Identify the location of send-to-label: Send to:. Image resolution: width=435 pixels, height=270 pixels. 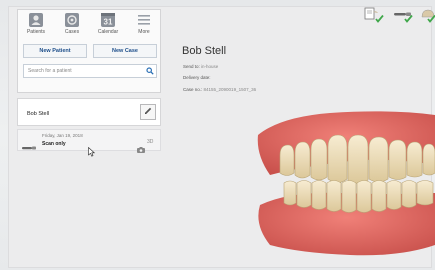
(191, 66).